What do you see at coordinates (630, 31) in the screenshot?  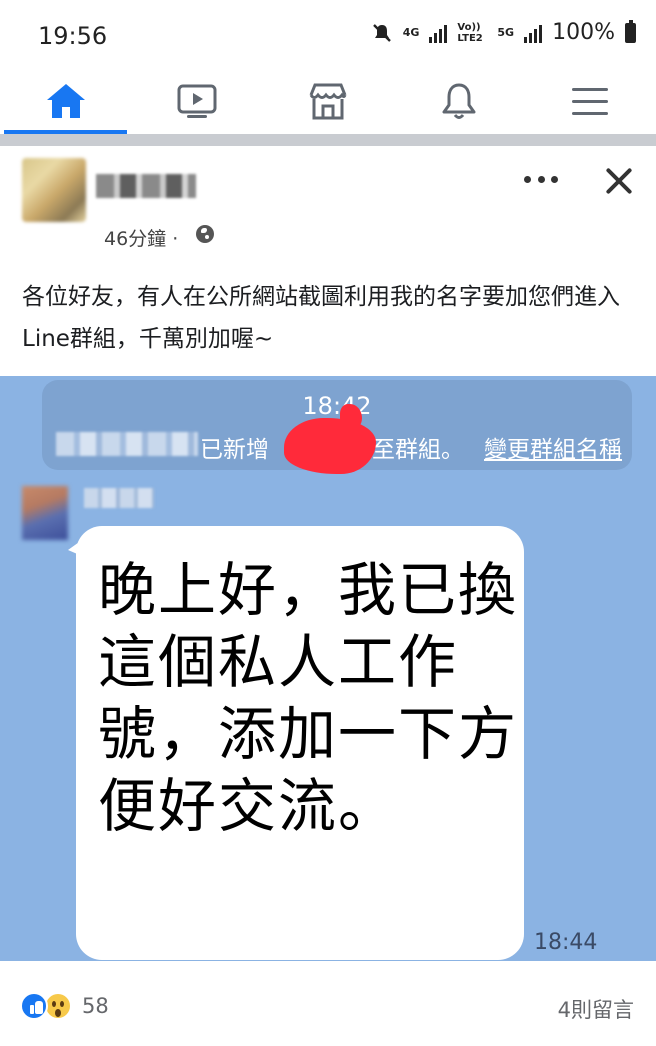 I see `battery-icon` at bounding box center [630, 31].